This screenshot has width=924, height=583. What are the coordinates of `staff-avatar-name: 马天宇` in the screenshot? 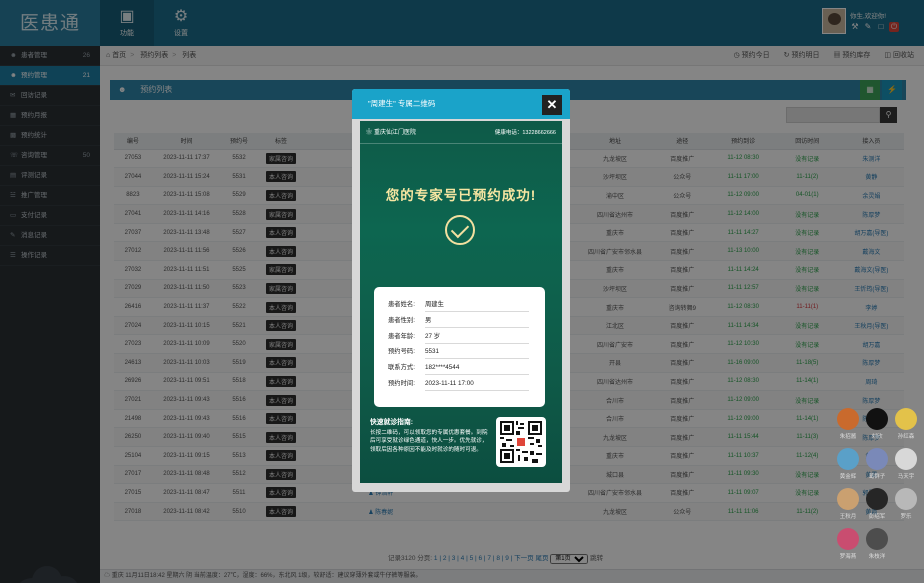 It's located at (906, 477).